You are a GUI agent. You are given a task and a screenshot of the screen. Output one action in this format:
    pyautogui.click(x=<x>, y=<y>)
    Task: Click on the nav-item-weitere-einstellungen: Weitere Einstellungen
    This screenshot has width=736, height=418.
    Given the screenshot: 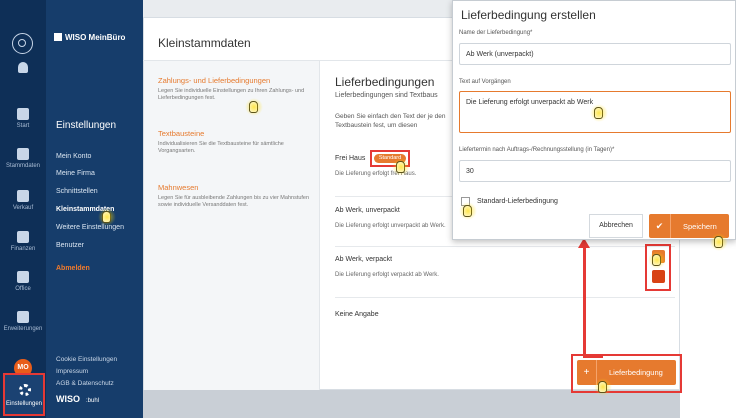 What is the action you would take?
    pyautogui.click(x=90, y=227)
    